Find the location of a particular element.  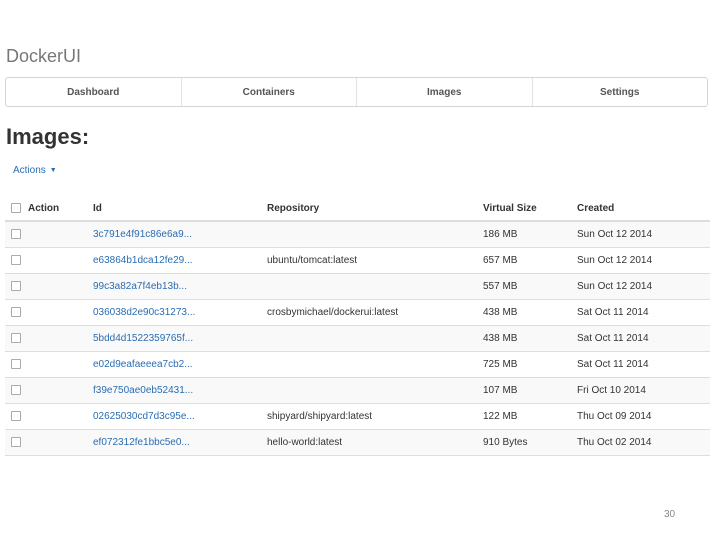

created-cell: Thu Oct 09 2014 is located at coordinates (614, 416).